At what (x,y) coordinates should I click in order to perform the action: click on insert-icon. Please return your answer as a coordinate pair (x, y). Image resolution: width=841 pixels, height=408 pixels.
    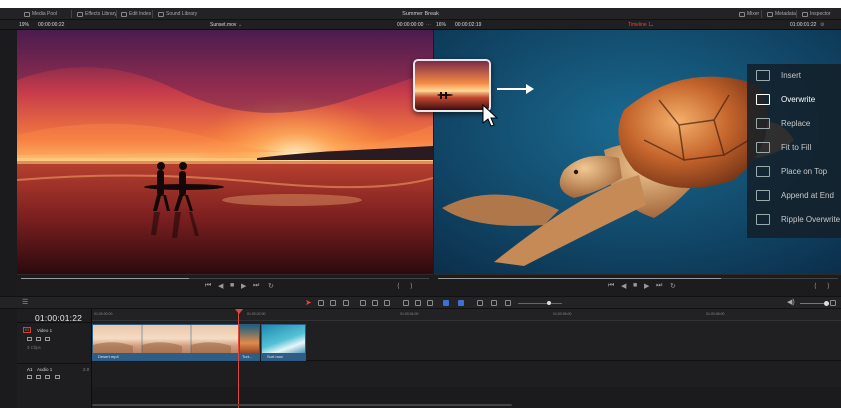
    Looking at the image, I should click on (763, 75).